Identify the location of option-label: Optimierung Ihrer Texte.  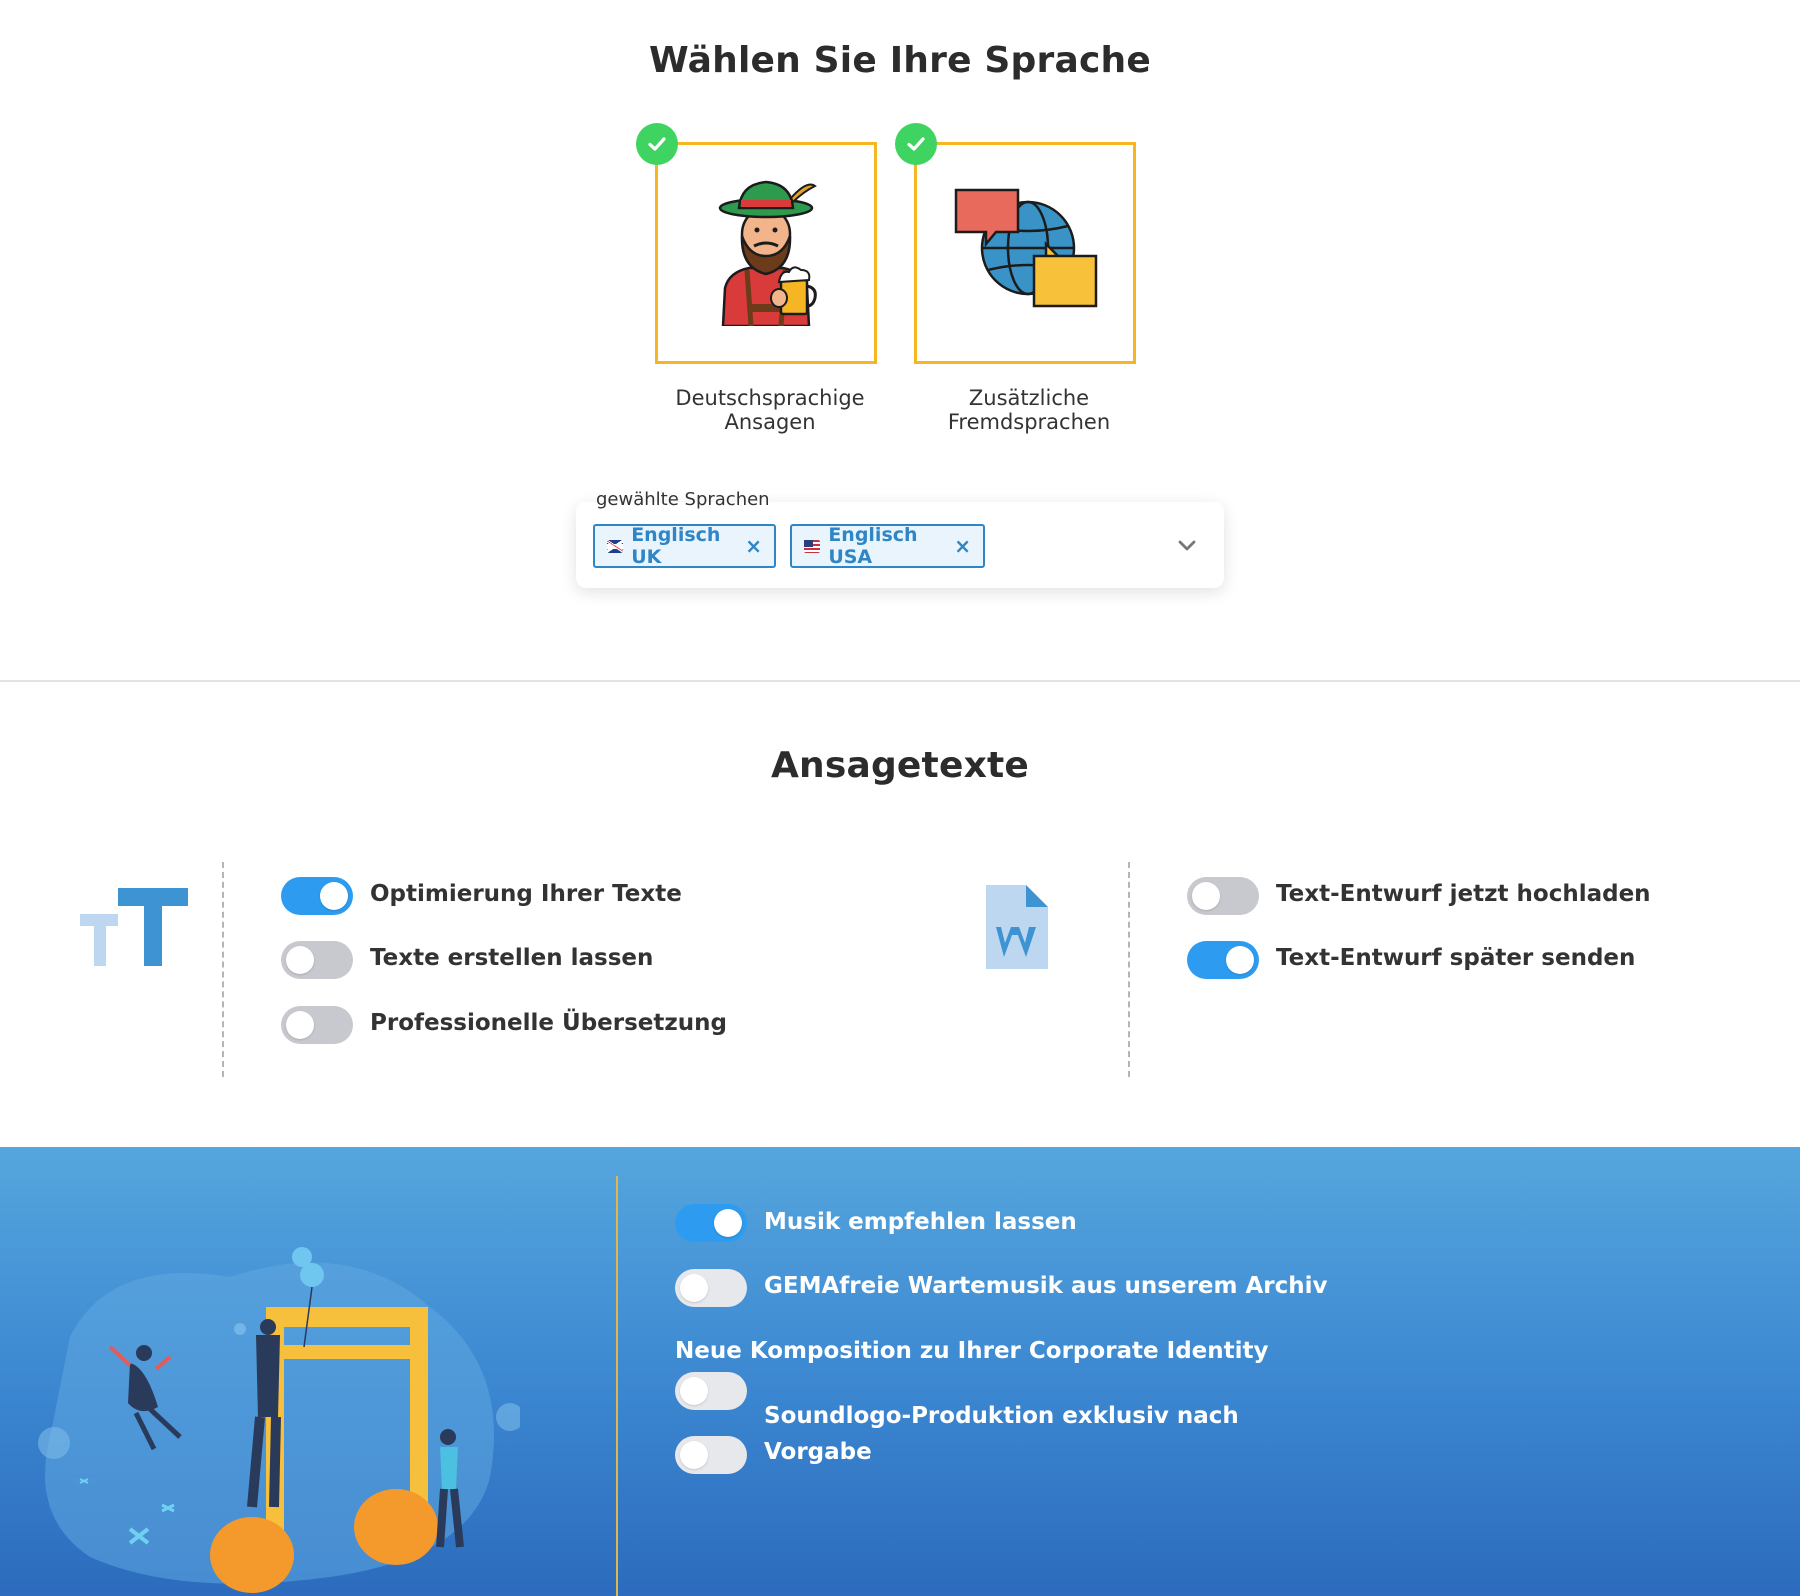
(526, 894).